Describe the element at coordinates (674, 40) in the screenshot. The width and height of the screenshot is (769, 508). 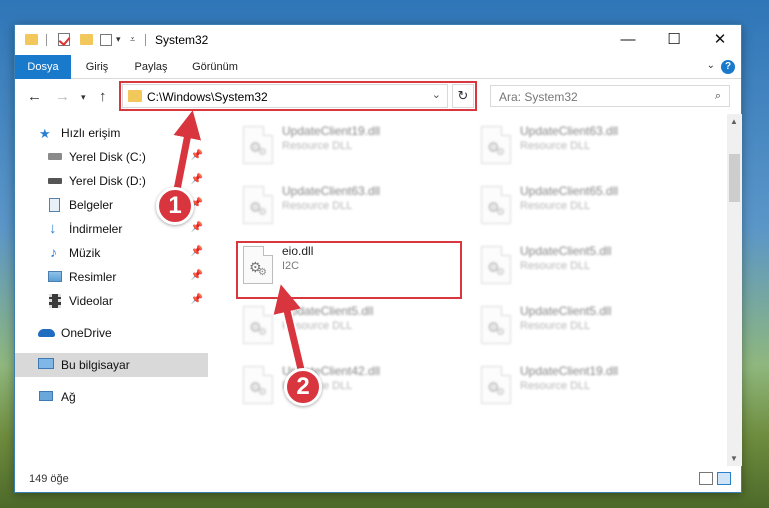
I see `maximize-button: ☐` at that location.